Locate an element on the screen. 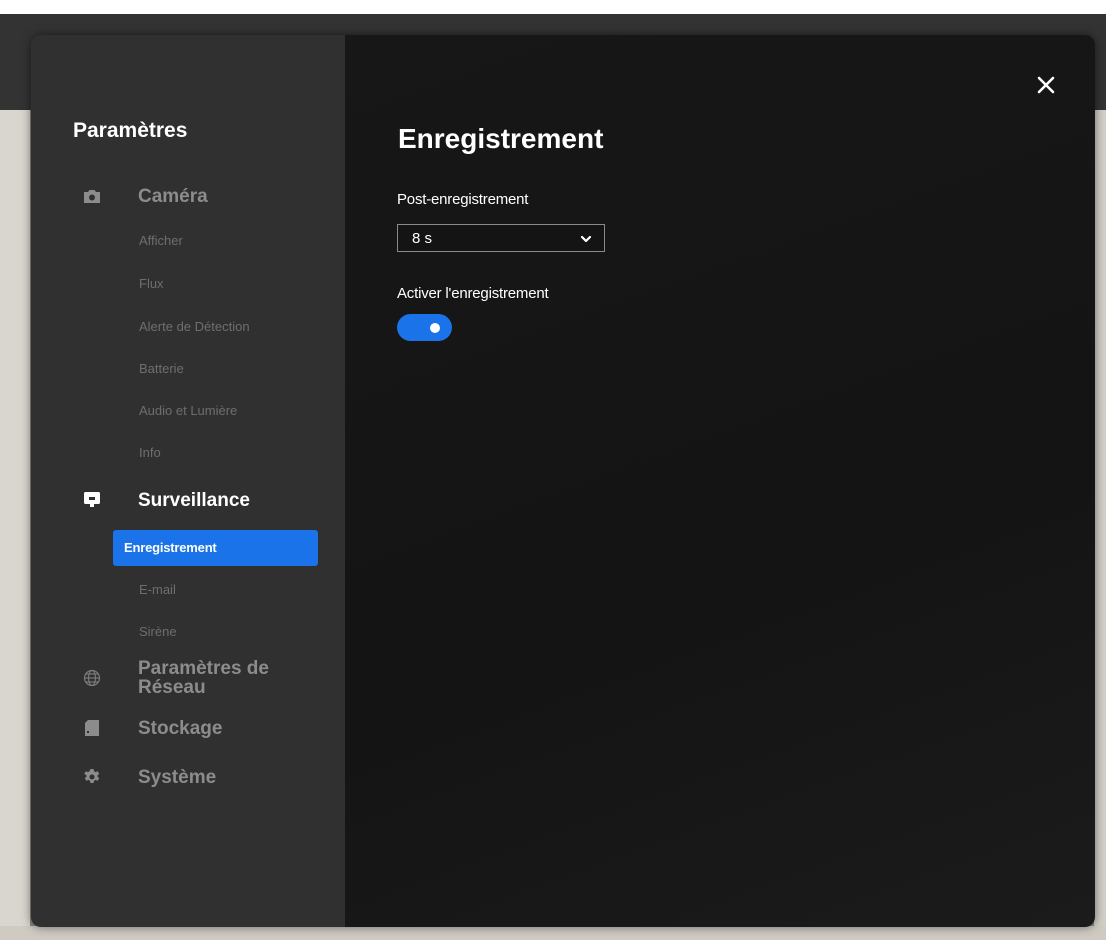  sidebar-item-sirene: Sirène is located at coordinates (158, 632).